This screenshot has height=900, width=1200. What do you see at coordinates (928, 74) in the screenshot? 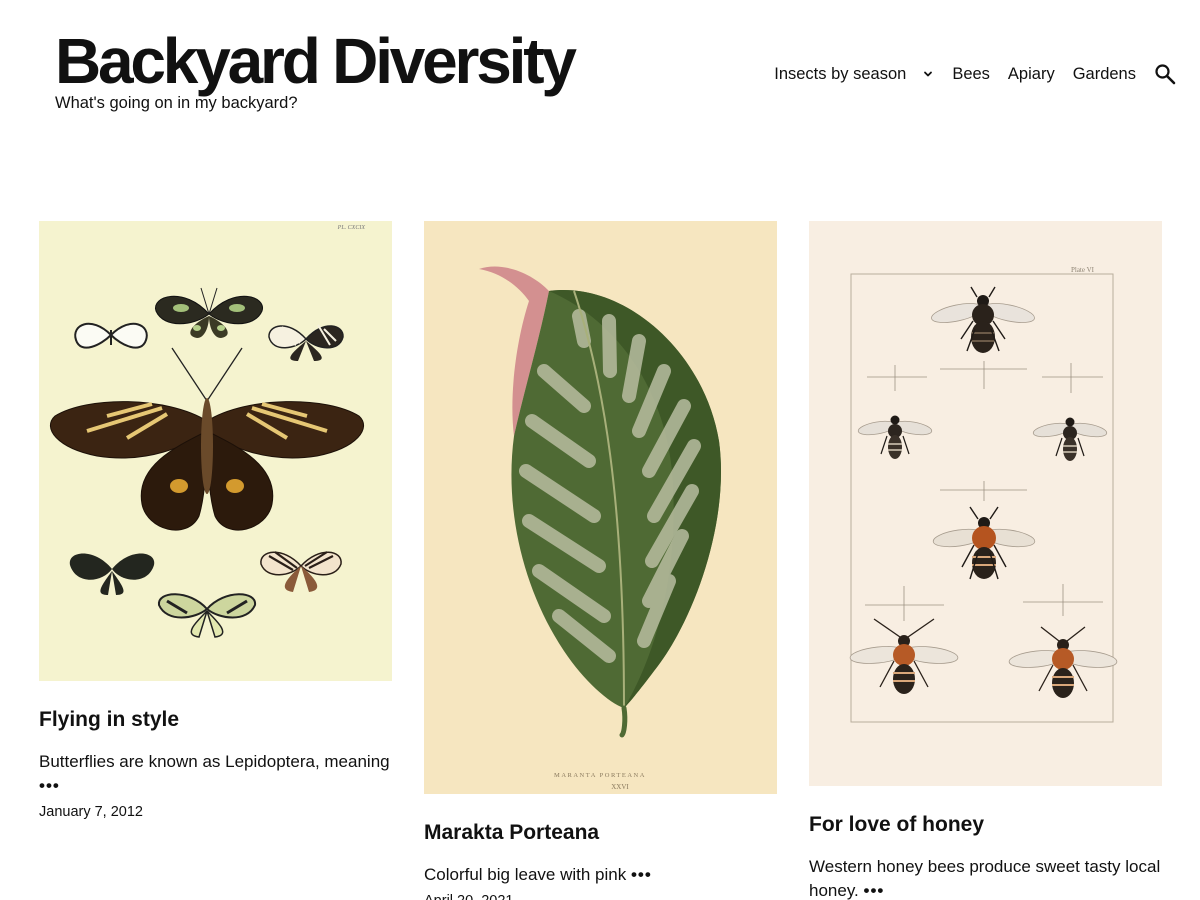
I see `chevron-down-icon` at bounding box center [928, 74].